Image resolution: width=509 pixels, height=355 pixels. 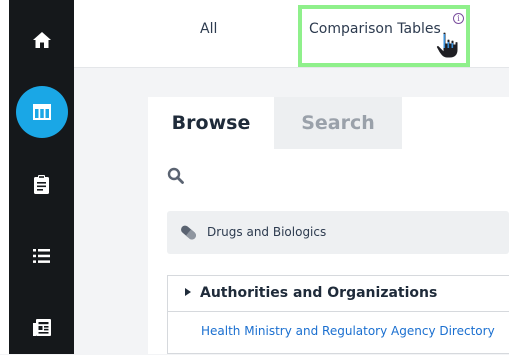 I want to click on tab-all: All, so click(x=208, y=29).